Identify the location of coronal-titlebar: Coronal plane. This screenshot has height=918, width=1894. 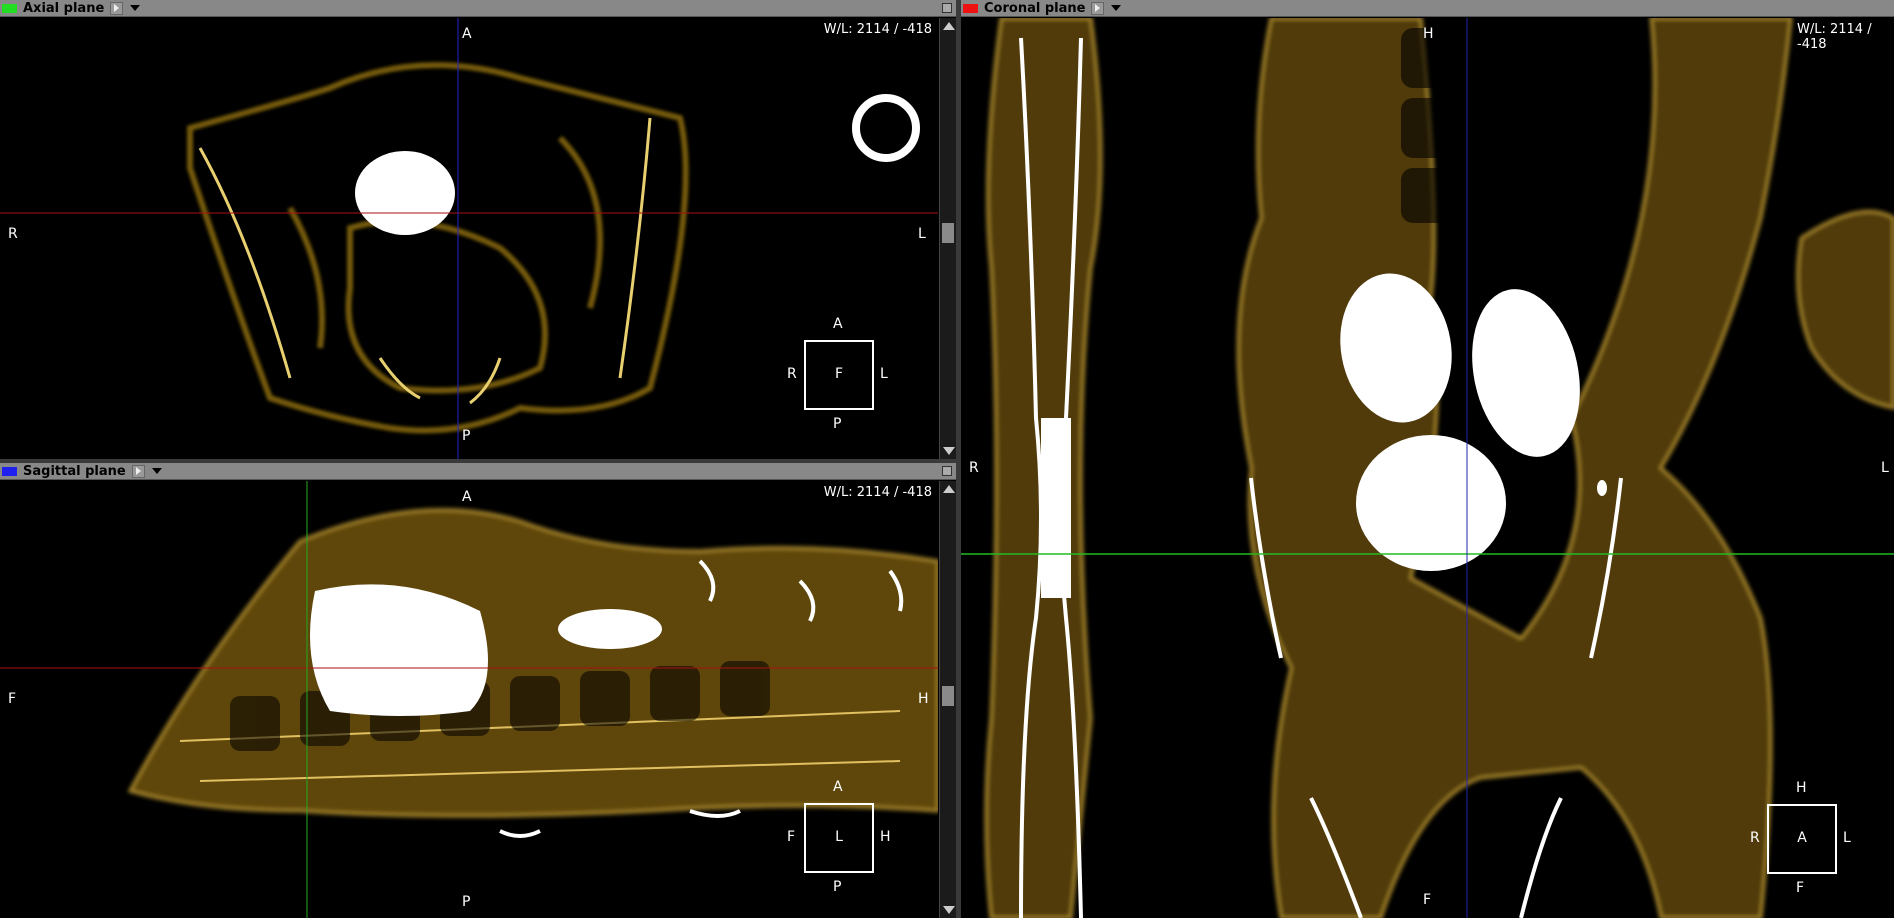
(1427, 8).